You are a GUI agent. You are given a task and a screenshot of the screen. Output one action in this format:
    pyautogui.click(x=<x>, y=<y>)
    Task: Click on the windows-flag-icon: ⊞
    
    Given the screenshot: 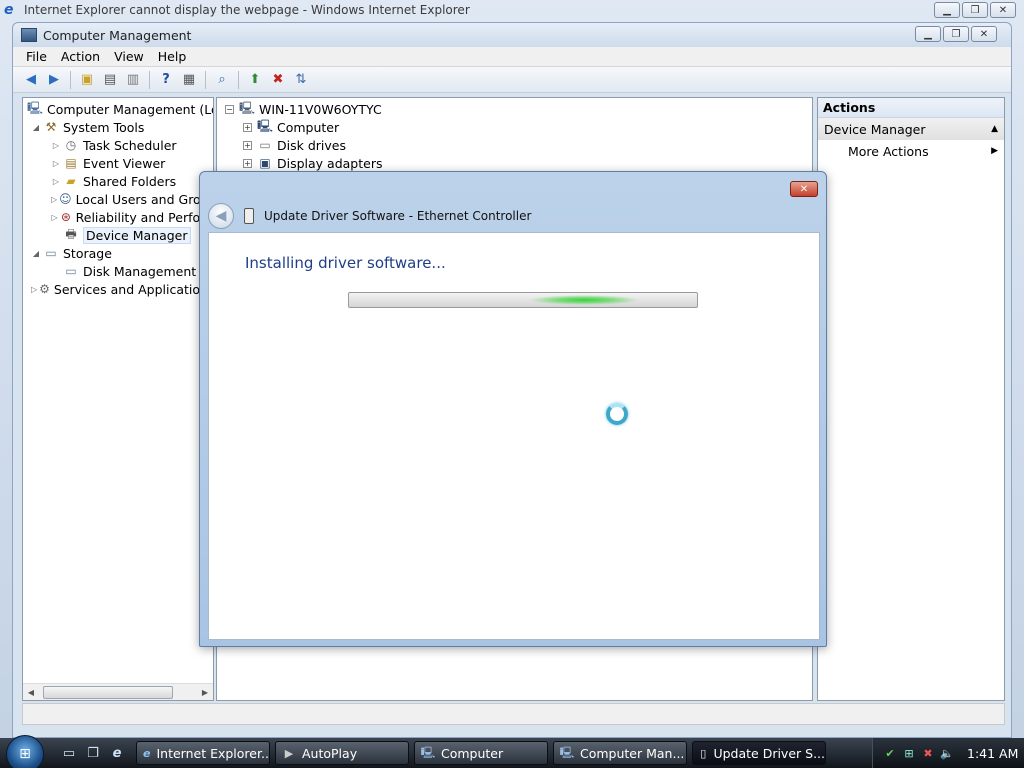 What is the action you would take?
    pyautogui.click(x=909, y=753)
    